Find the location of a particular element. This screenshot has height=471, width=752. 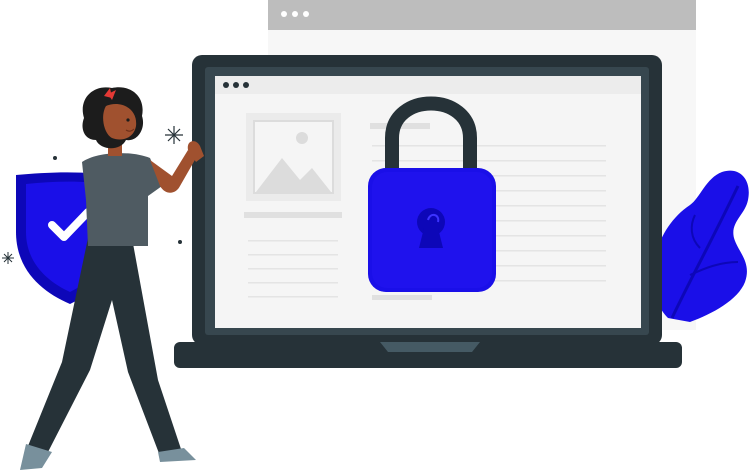

image-placeholder-icon is located at coordinates (293, 157).